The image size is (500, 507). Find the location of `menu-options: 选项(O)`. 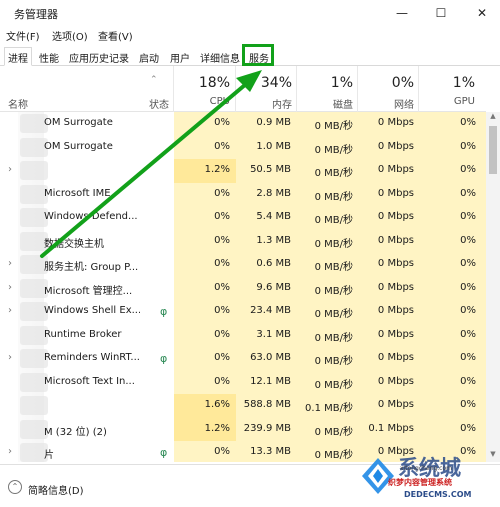

menu-options: 选项(O) is located at coordinates (70, 35).